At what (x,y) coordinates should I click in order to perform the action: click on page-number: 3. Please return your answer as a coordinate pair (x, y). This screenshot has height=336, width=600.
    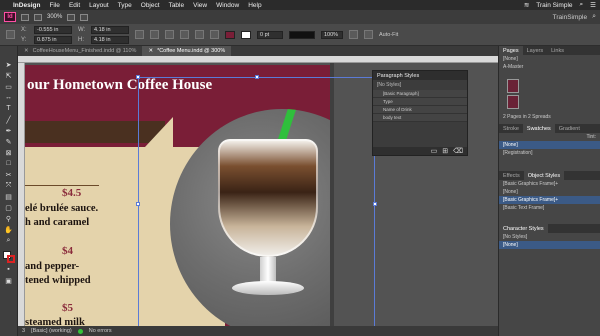
    Looking at the image, I should click on (23, 331).